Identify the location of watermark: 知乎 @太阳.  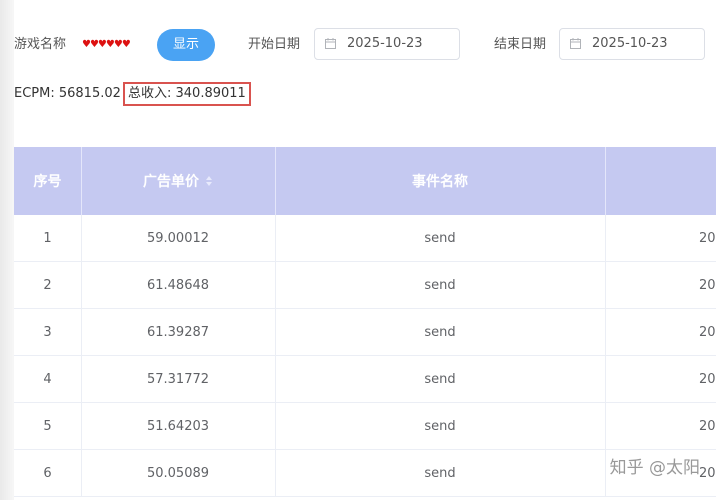
(654, 468).